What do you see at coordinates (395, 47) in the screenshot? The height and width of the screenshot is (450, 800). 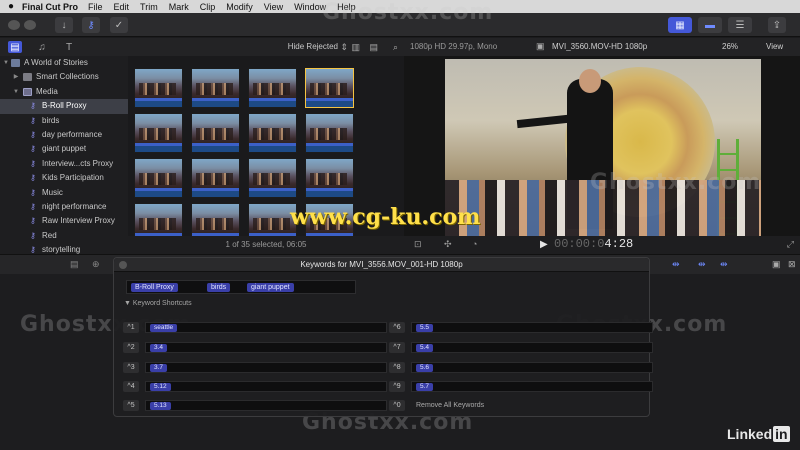 I see `search-icon: ⌕` at bounding box center [395, 47].